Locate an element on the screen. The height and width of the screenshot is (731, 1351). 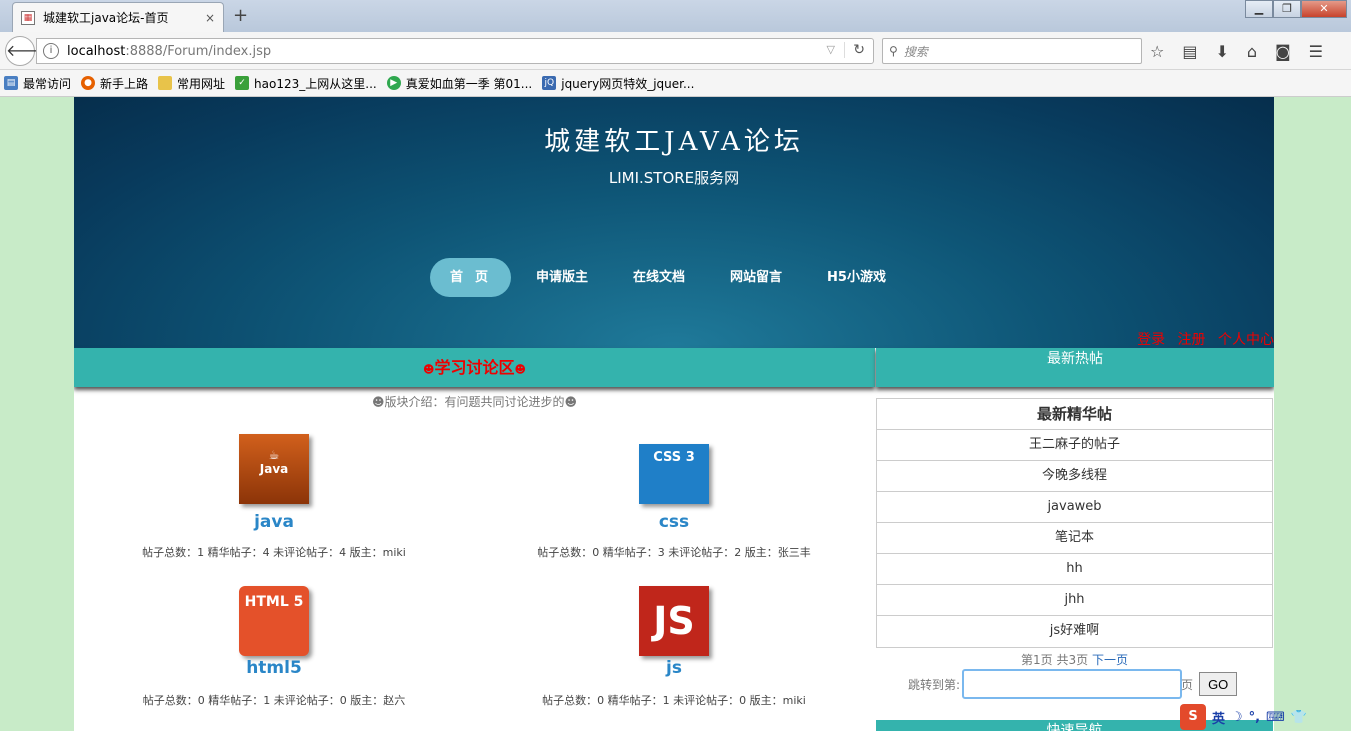
site-title: 城建软工JAVA论坛 is located at coordinates (674, 142).